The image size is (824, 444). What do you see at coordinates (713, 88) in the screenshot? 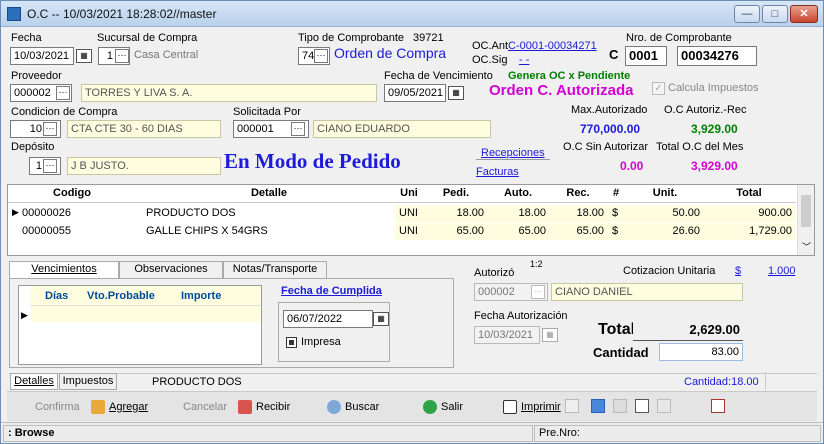
I see `calcula-impuestos-label: Calcula Impuestos` at bounding box center [713, 88].